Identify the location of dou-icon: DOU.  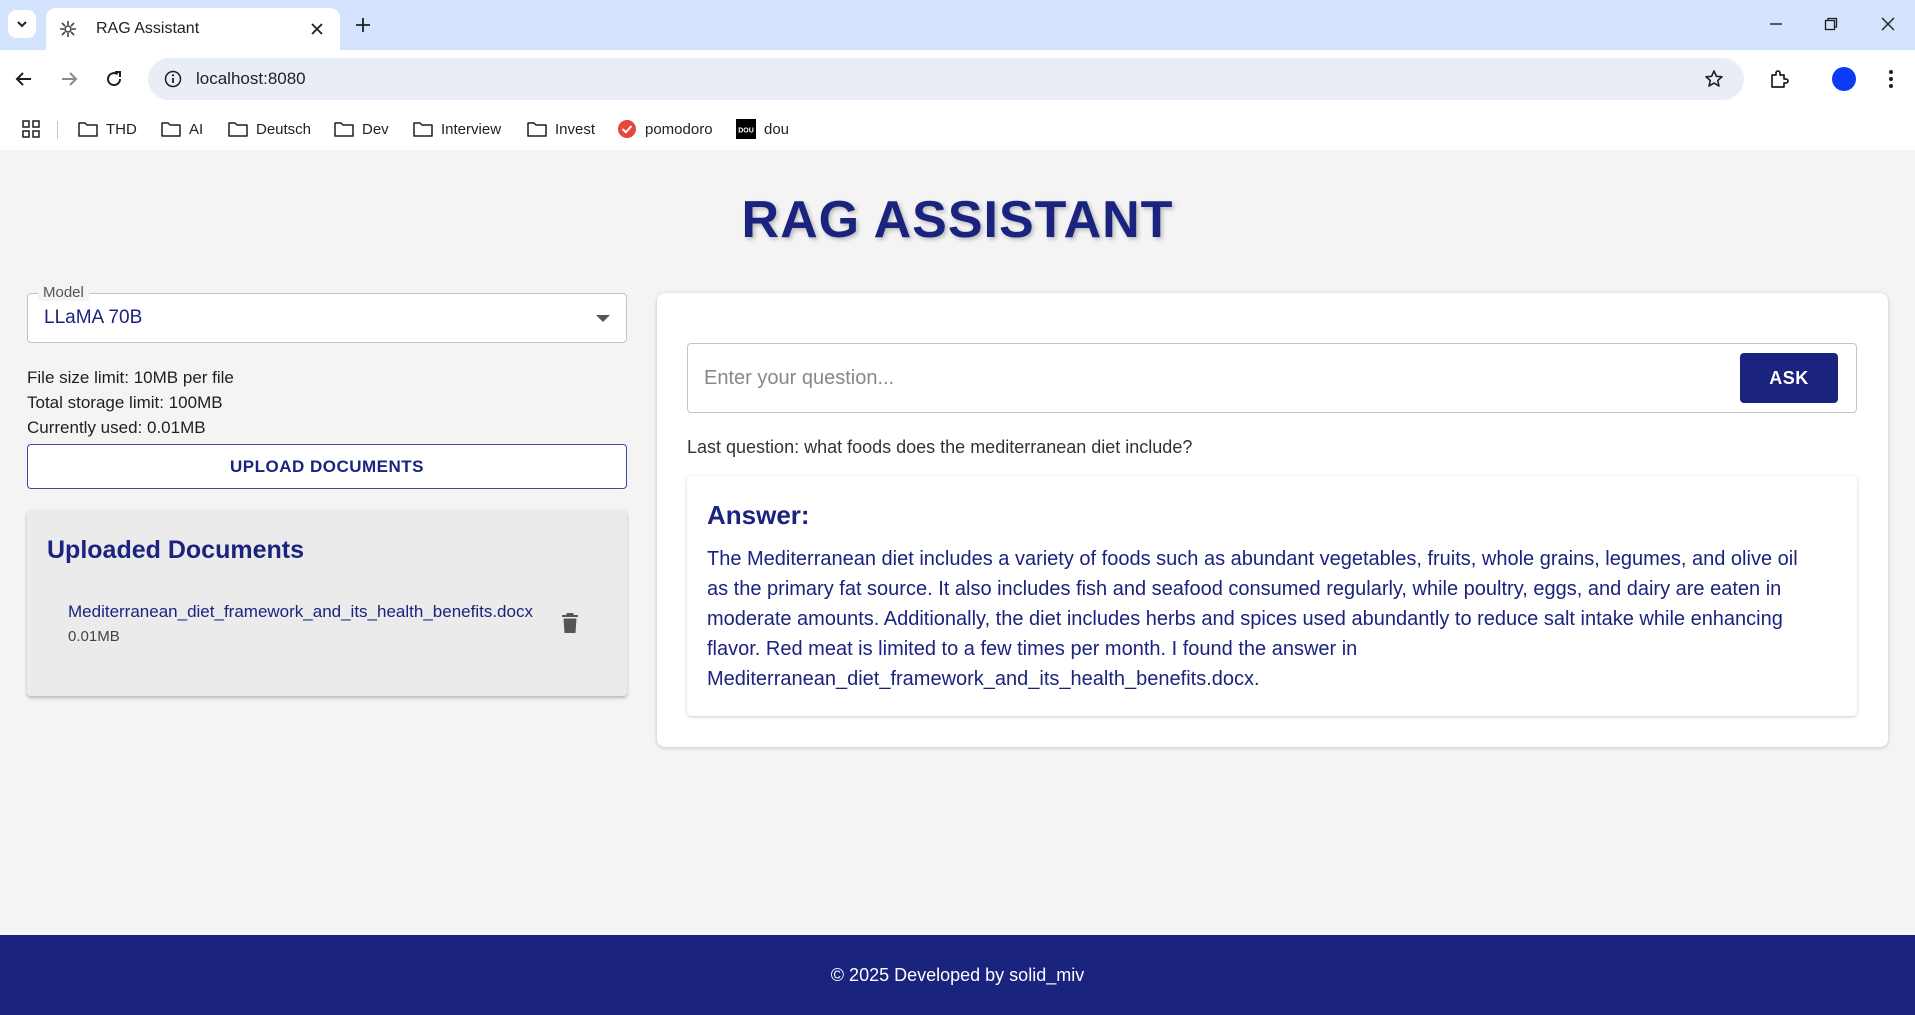
(746, 129).